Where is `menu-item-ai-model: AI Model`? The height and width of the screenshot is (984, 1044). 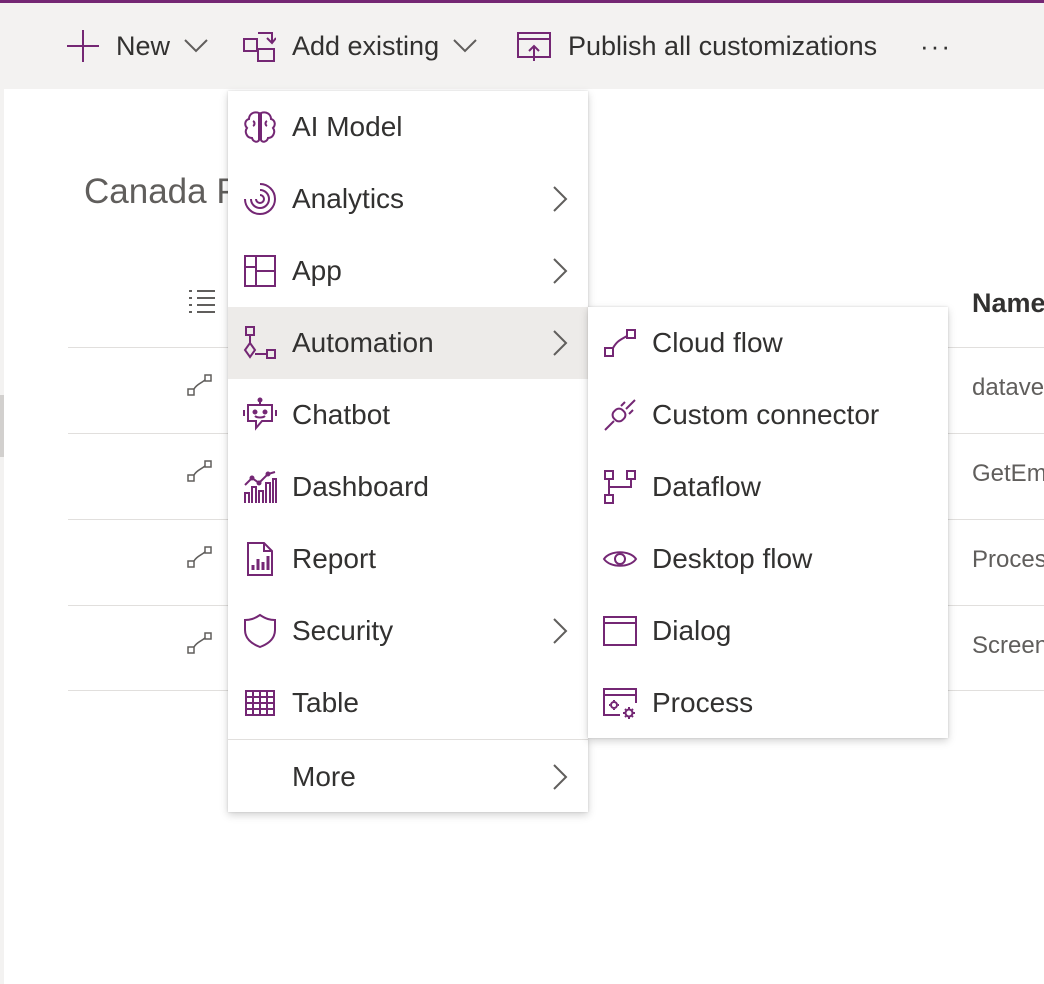 menu-item-ai-model: AI Model is located at coordinates (408, 127).